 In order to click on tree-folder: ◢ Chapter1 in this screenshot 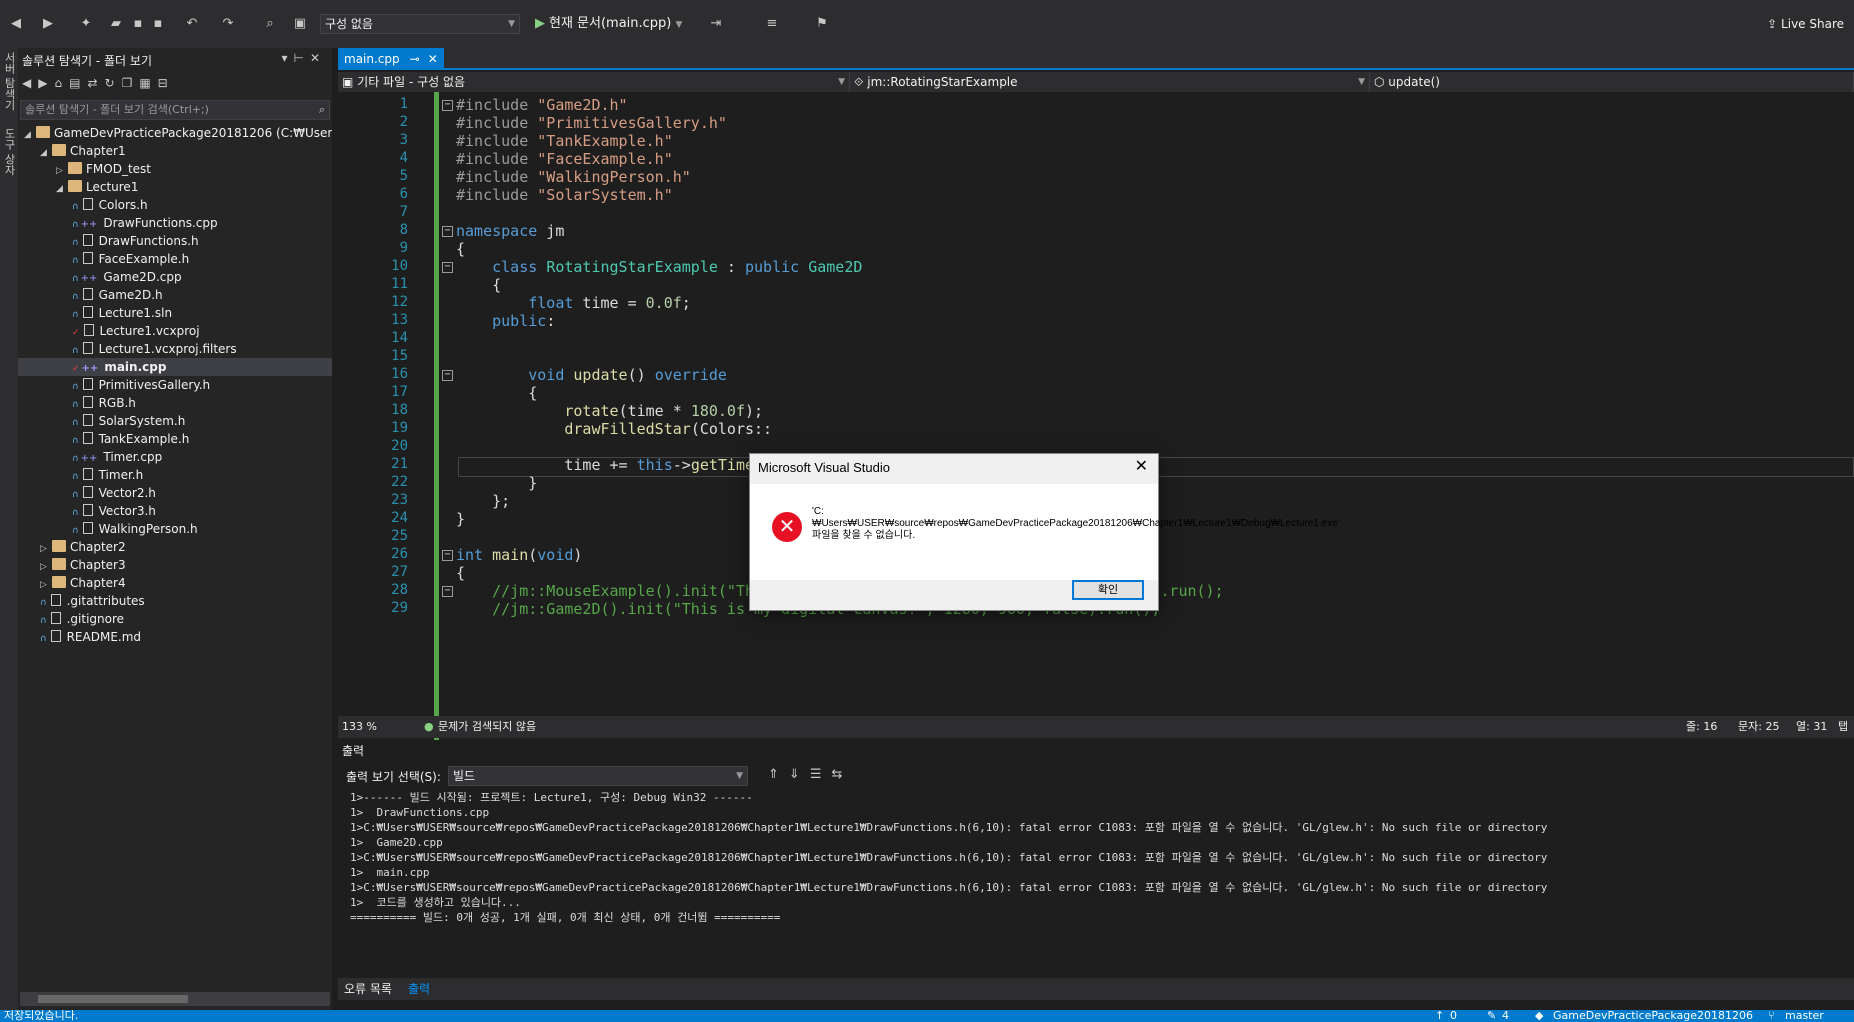, I will do `click(175, 151)`.